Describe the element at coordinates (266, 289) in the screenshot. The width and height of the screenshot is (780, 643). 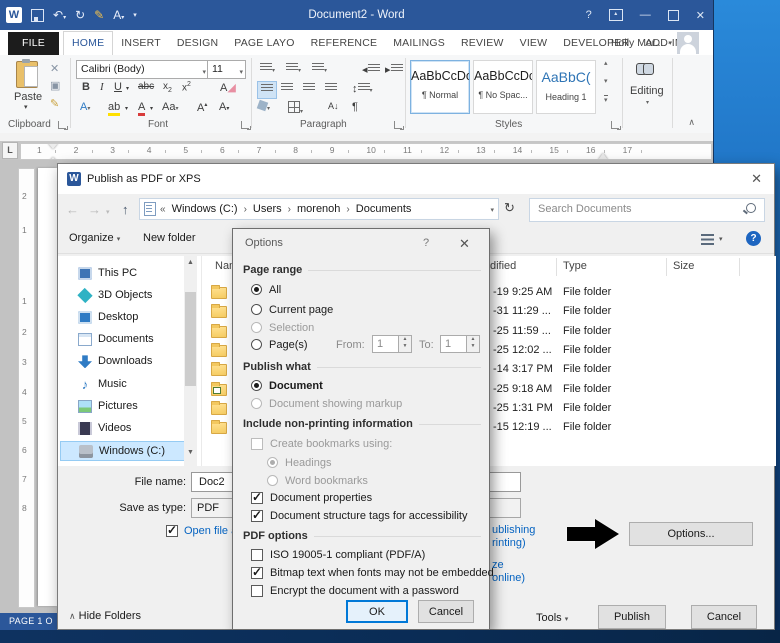
I see `radio-all: All` at that location.